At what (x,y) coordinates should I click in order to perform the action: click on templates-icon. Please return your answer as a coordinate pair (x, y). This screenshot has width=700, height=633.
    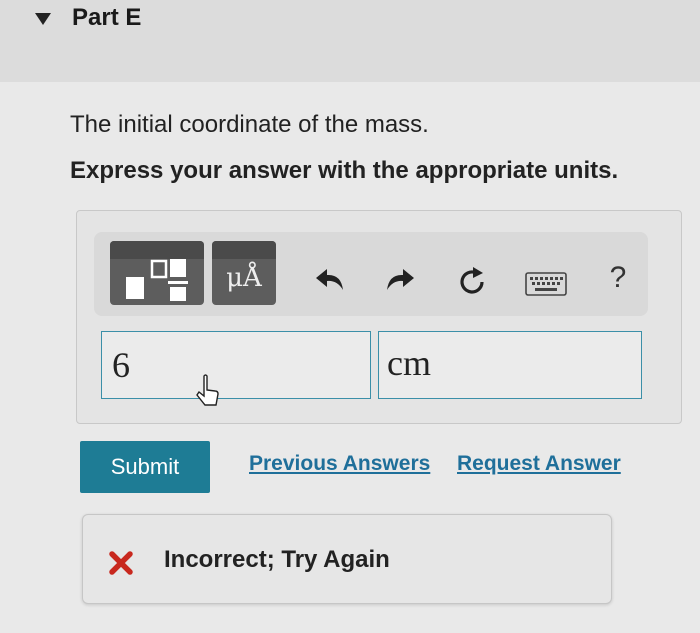
    Looking at the image, I should click on (157, 280).